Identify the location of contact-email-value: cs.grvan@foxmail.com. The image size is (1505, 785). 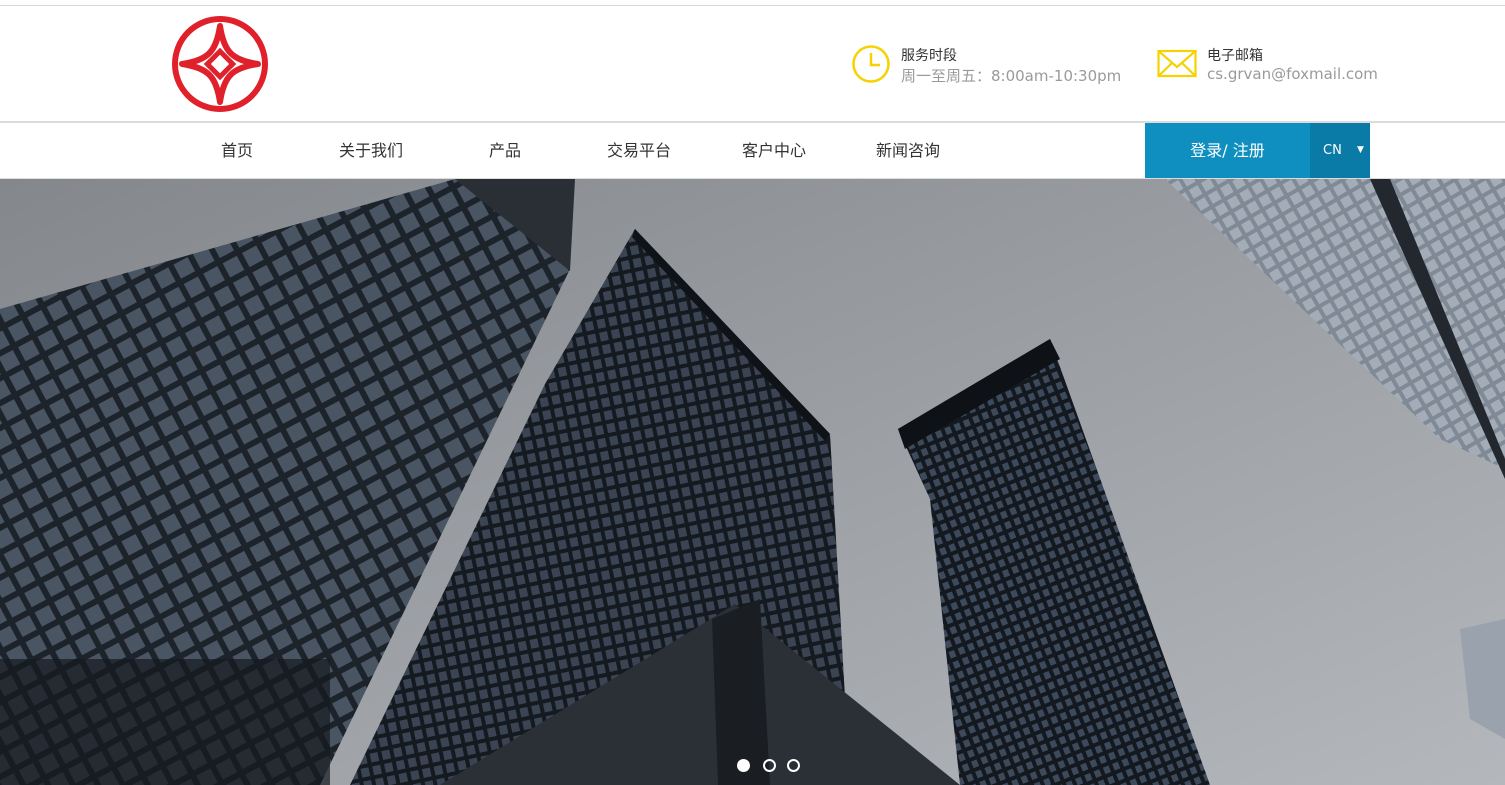
(1292, 74).